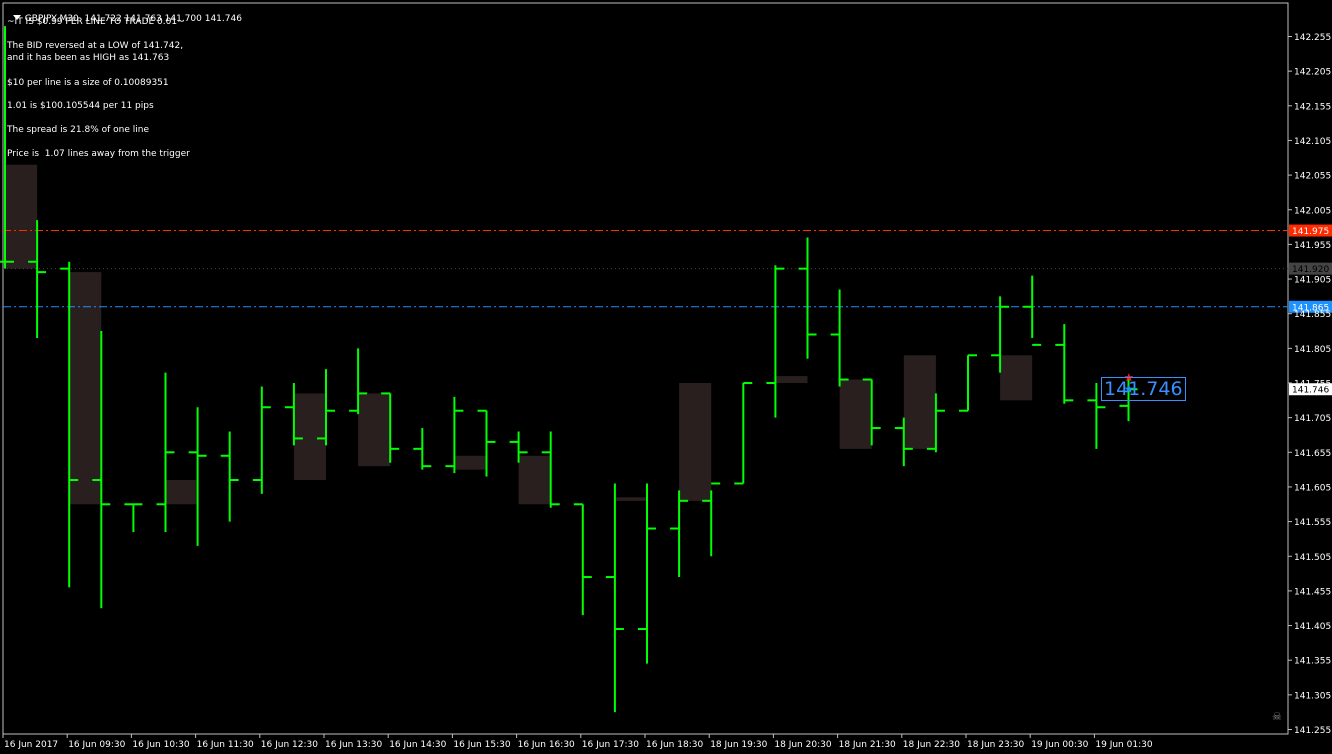 The width and height of the screenshot is (1332, 754). Describe the element at coordinates (1312, 488) in the screenshot. I see `y-tick-label: 141.605` at that location.